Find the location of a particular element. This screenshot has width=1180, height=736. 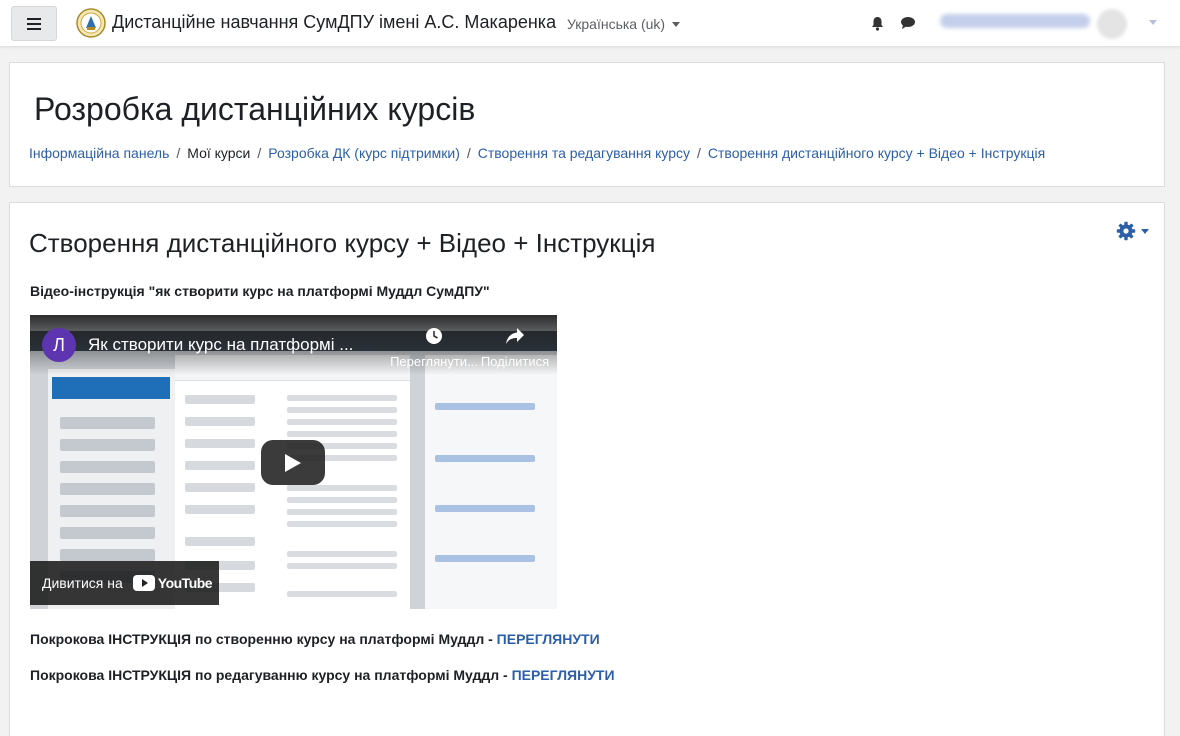

hamburger-icon is located at coordinates (34, 23).